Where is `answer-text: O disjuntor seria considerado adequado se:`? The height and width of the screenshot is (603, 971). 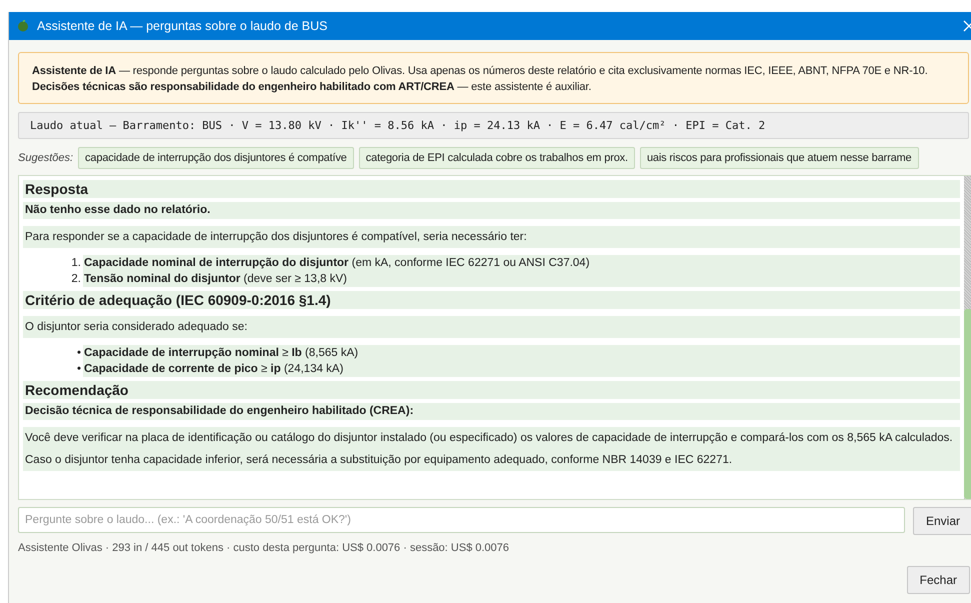
answer-text: O disjuntor seria considerado adequado se: is located at coordinates (491, 327).